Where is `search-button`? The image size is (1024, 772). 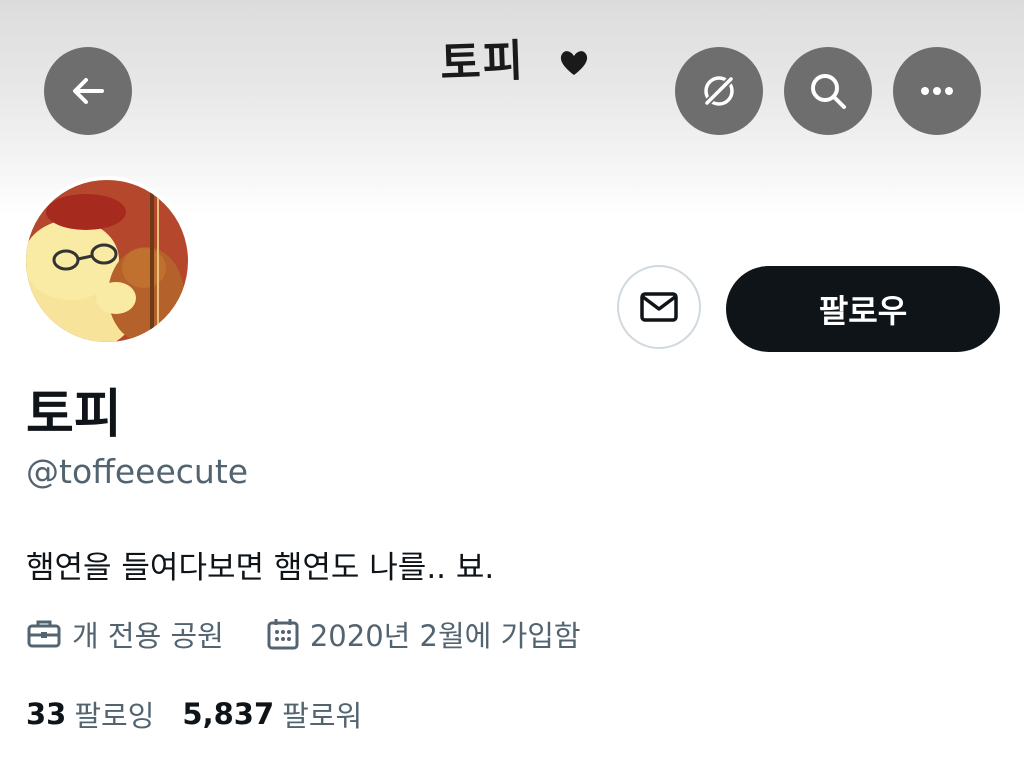
search-button is located at coordinates (828, 91).